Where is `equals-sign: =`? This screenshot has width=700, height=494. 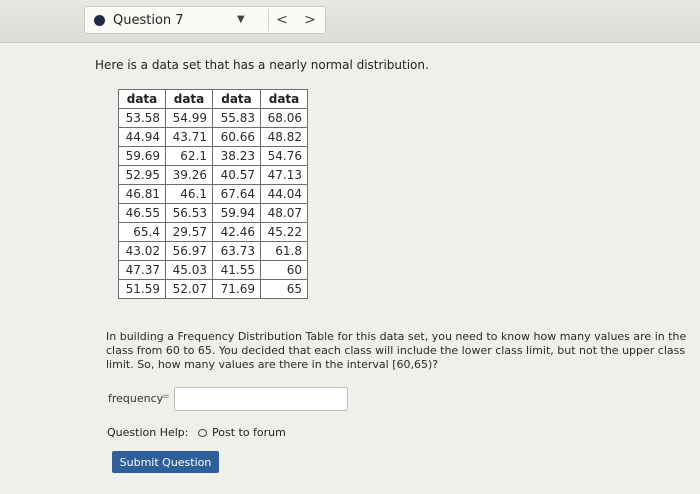 equals-sign: = is located at coordinates (166, 397).